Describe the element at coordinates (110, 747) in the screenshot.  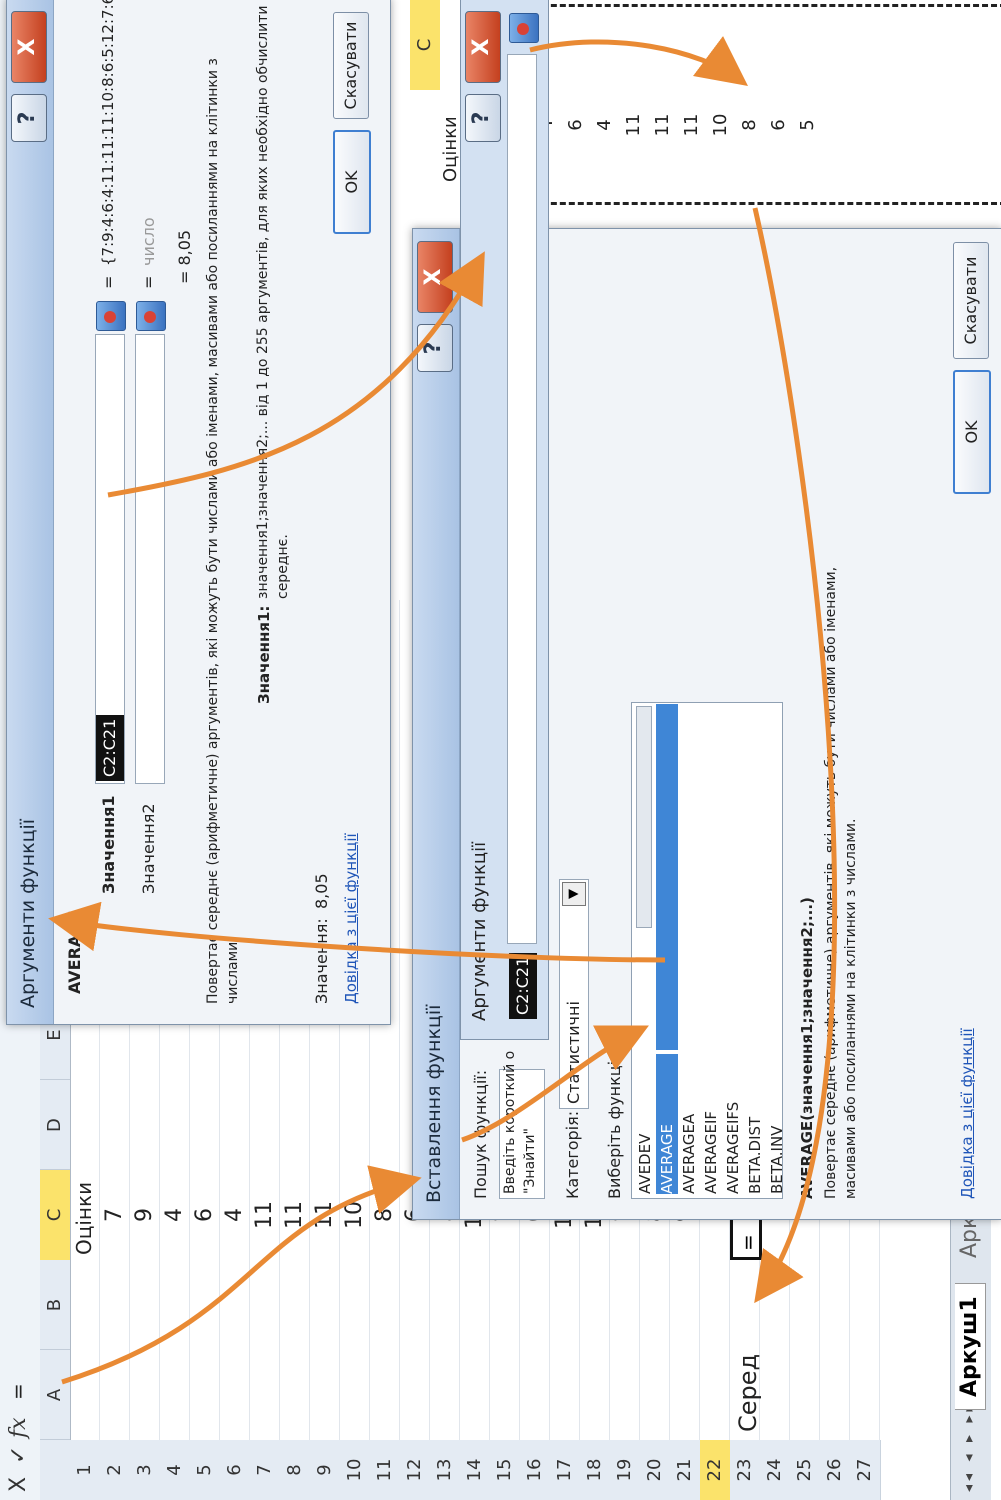
I see `arg1-value: C2:C21` at that location.